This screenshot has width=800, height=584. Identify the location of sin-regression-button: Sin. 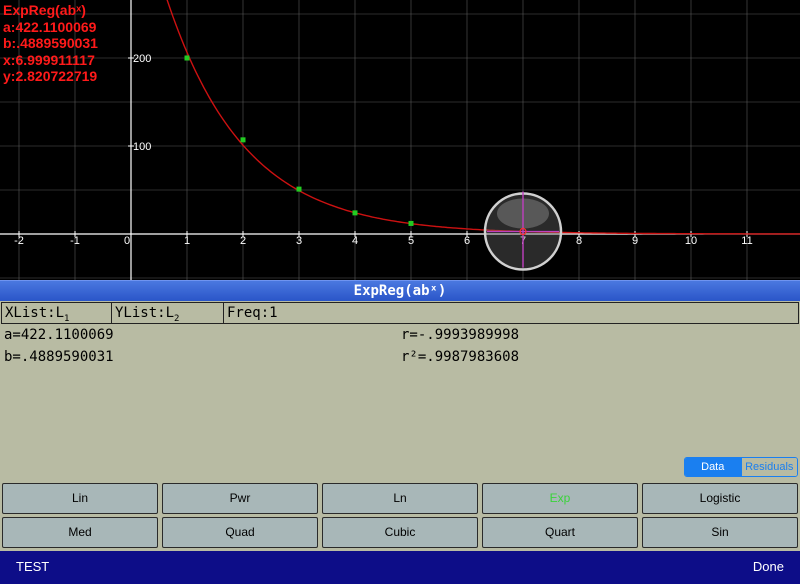
(720, 532).